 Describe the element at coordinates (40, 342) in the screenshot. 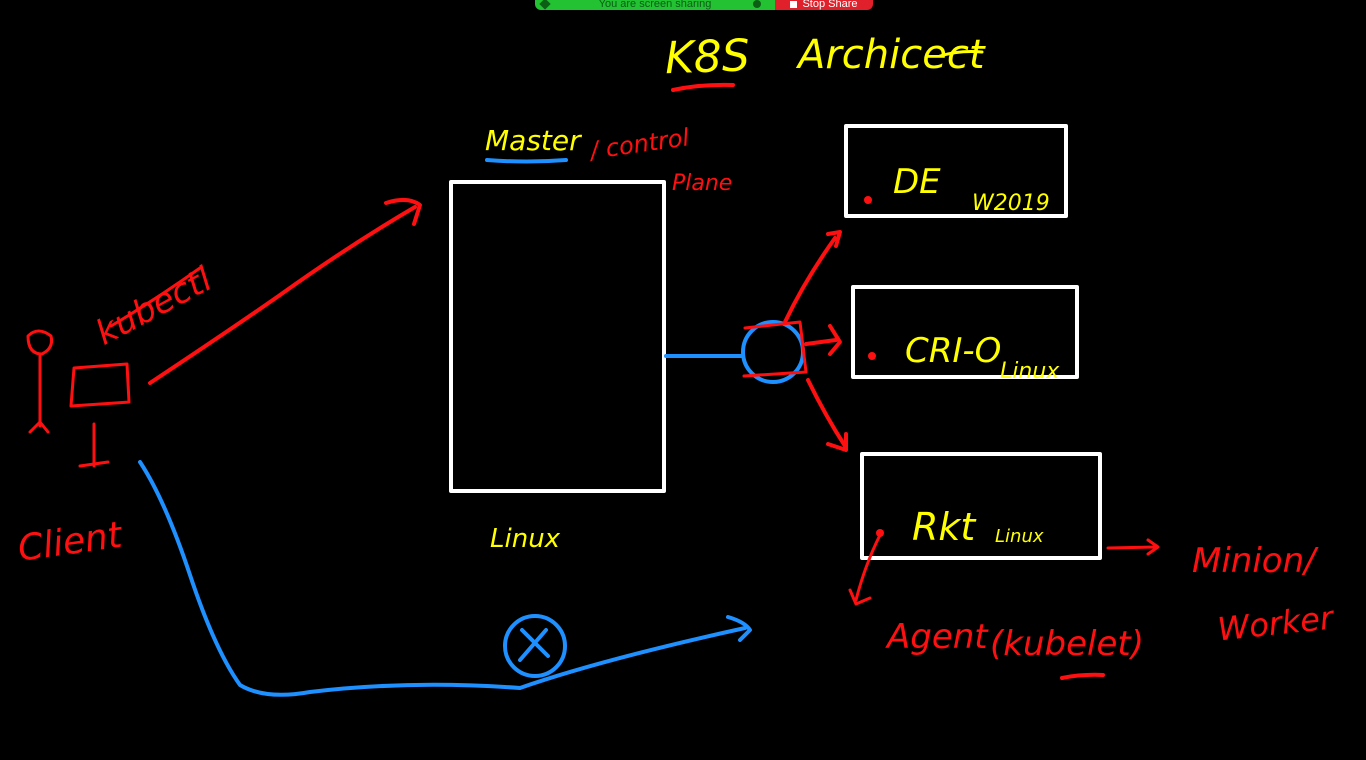

I see `user-head-icon` at that location.